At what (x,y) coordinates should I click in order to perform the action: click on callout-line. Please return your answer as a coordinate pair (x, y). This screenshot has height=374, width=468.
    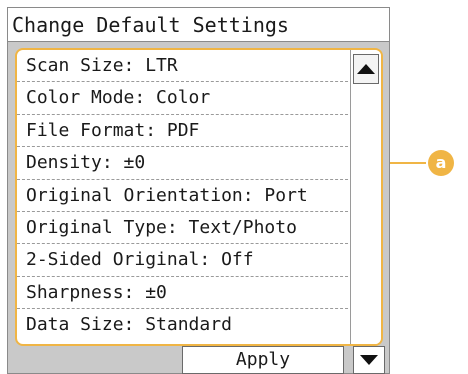
    Looking at the image, I should click on (408, 163).